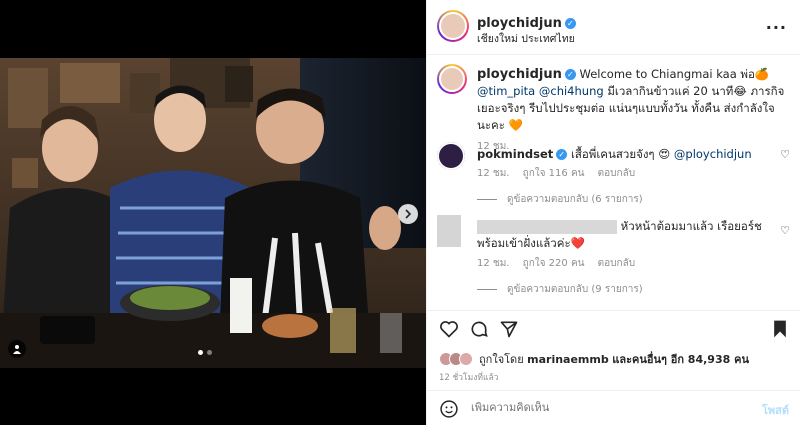 This screenshot has height=425, width=800. What do you see at coordinates (501, 359) in the screenshot?
I see `likes-prefix: ถูกใจโดย` at bounding box center [501, 359].